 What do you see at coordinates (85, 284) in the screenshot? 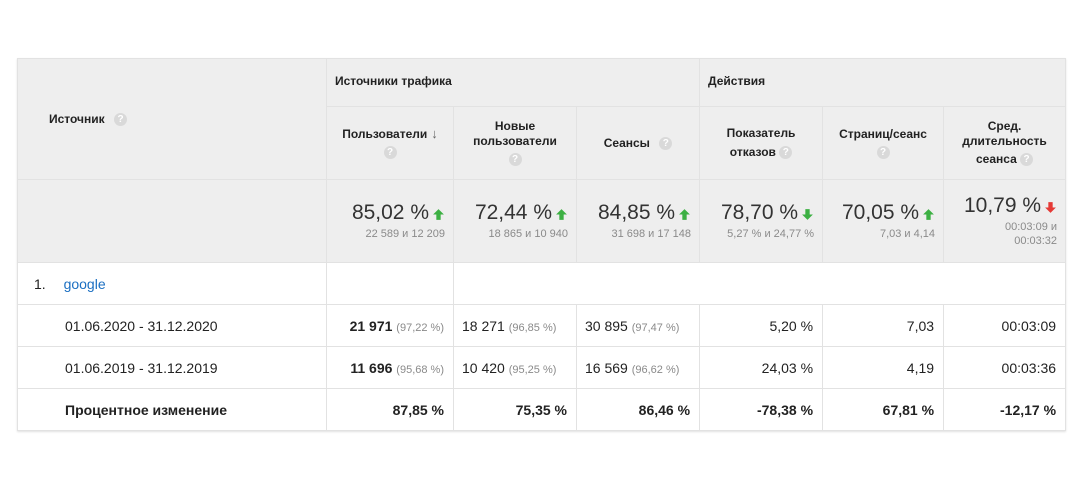
I see `source-link-google: google` at bounding box center [85, 284].